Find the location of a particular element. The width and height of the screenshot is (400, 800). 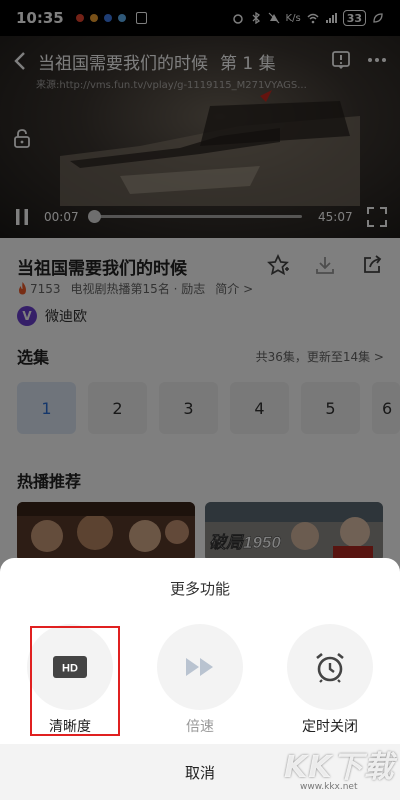

timer-label: 定时关闭 is located at coordinates (330, 727).